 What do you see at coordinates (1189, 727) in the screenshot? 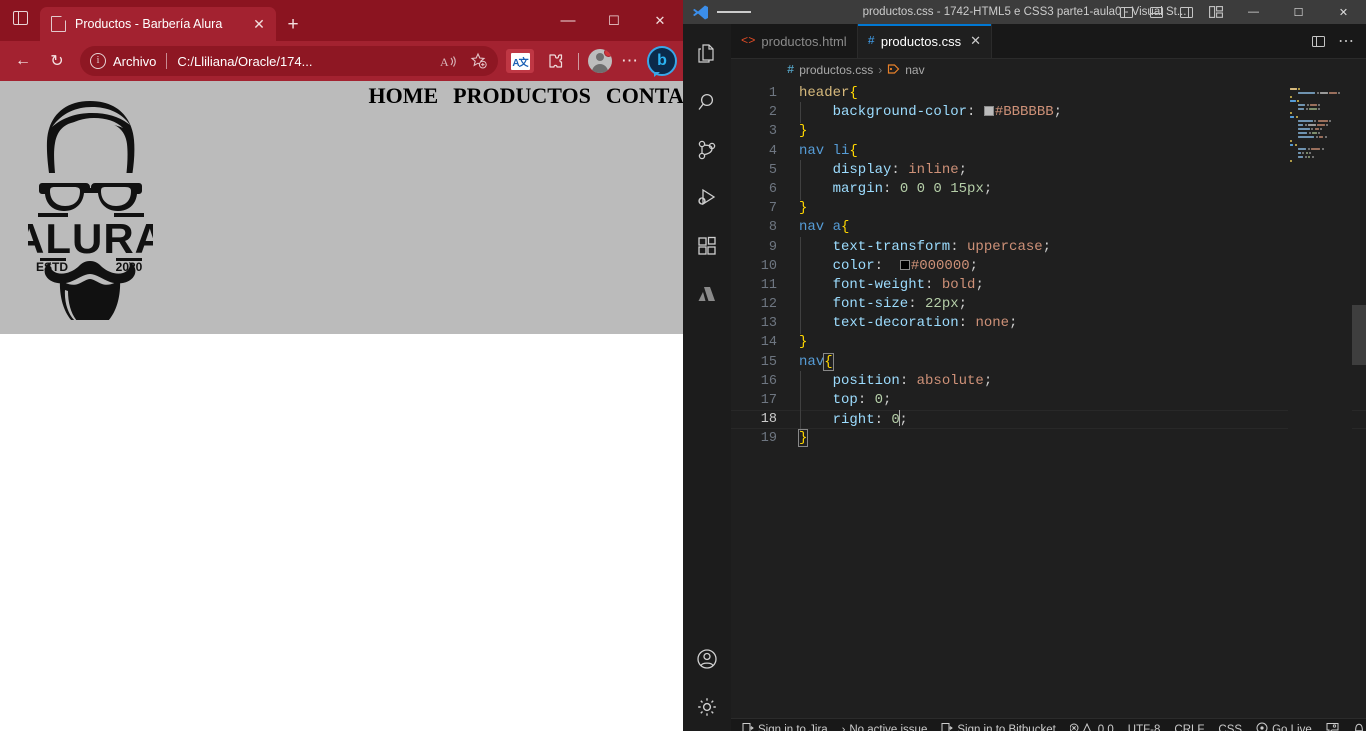
I see `eol-status: CRLF` at bounding box center [1189, 727].